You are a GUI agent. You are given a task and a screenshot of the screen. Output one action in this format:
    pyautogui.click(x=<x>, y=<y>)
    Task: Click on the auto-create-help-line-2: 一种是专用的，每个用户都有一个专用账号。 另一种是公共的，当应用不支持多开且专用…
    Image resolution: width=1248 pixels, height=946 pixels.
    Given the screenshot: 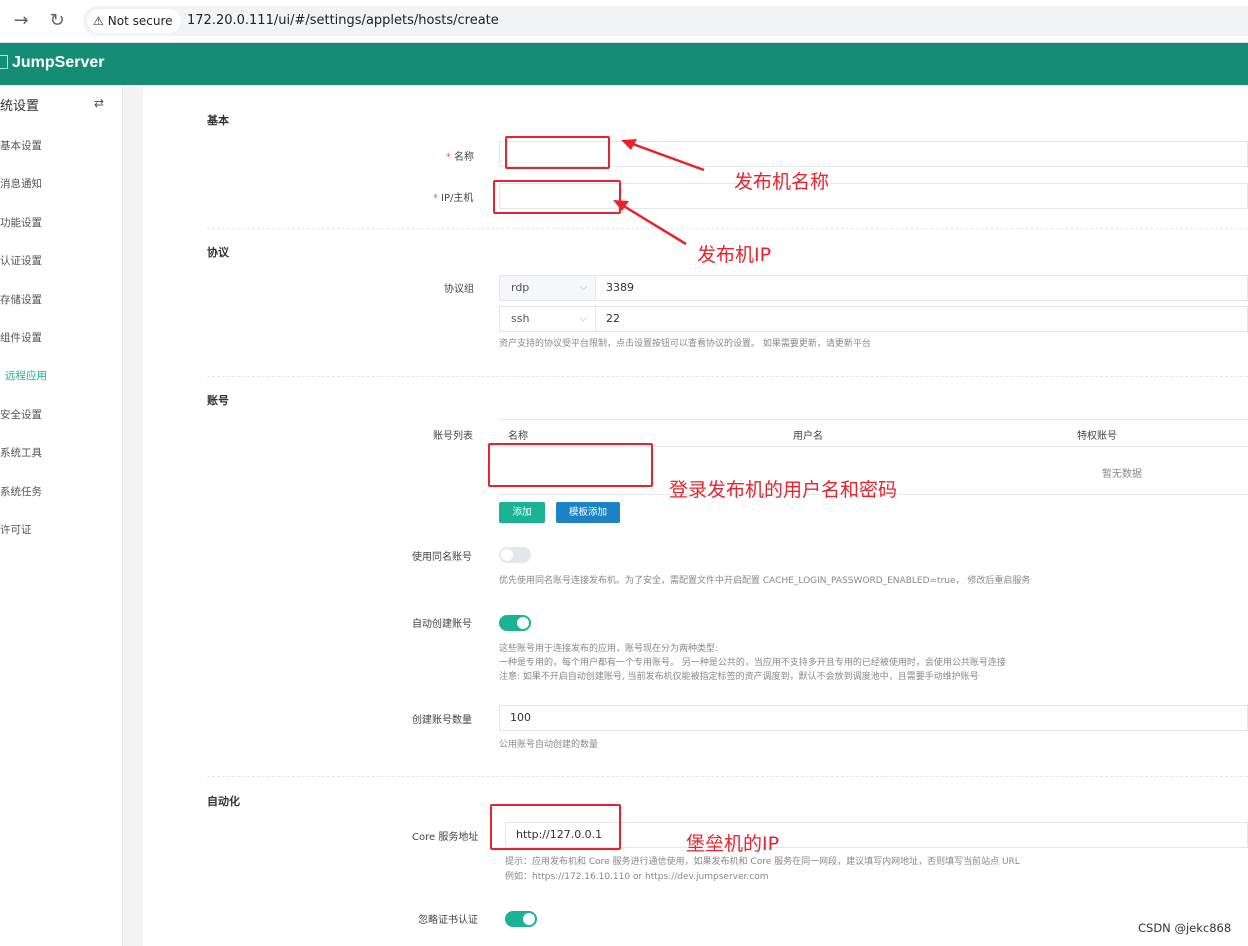 What is the action you would take?
    pyautogui.click(x=752, y=663)
    